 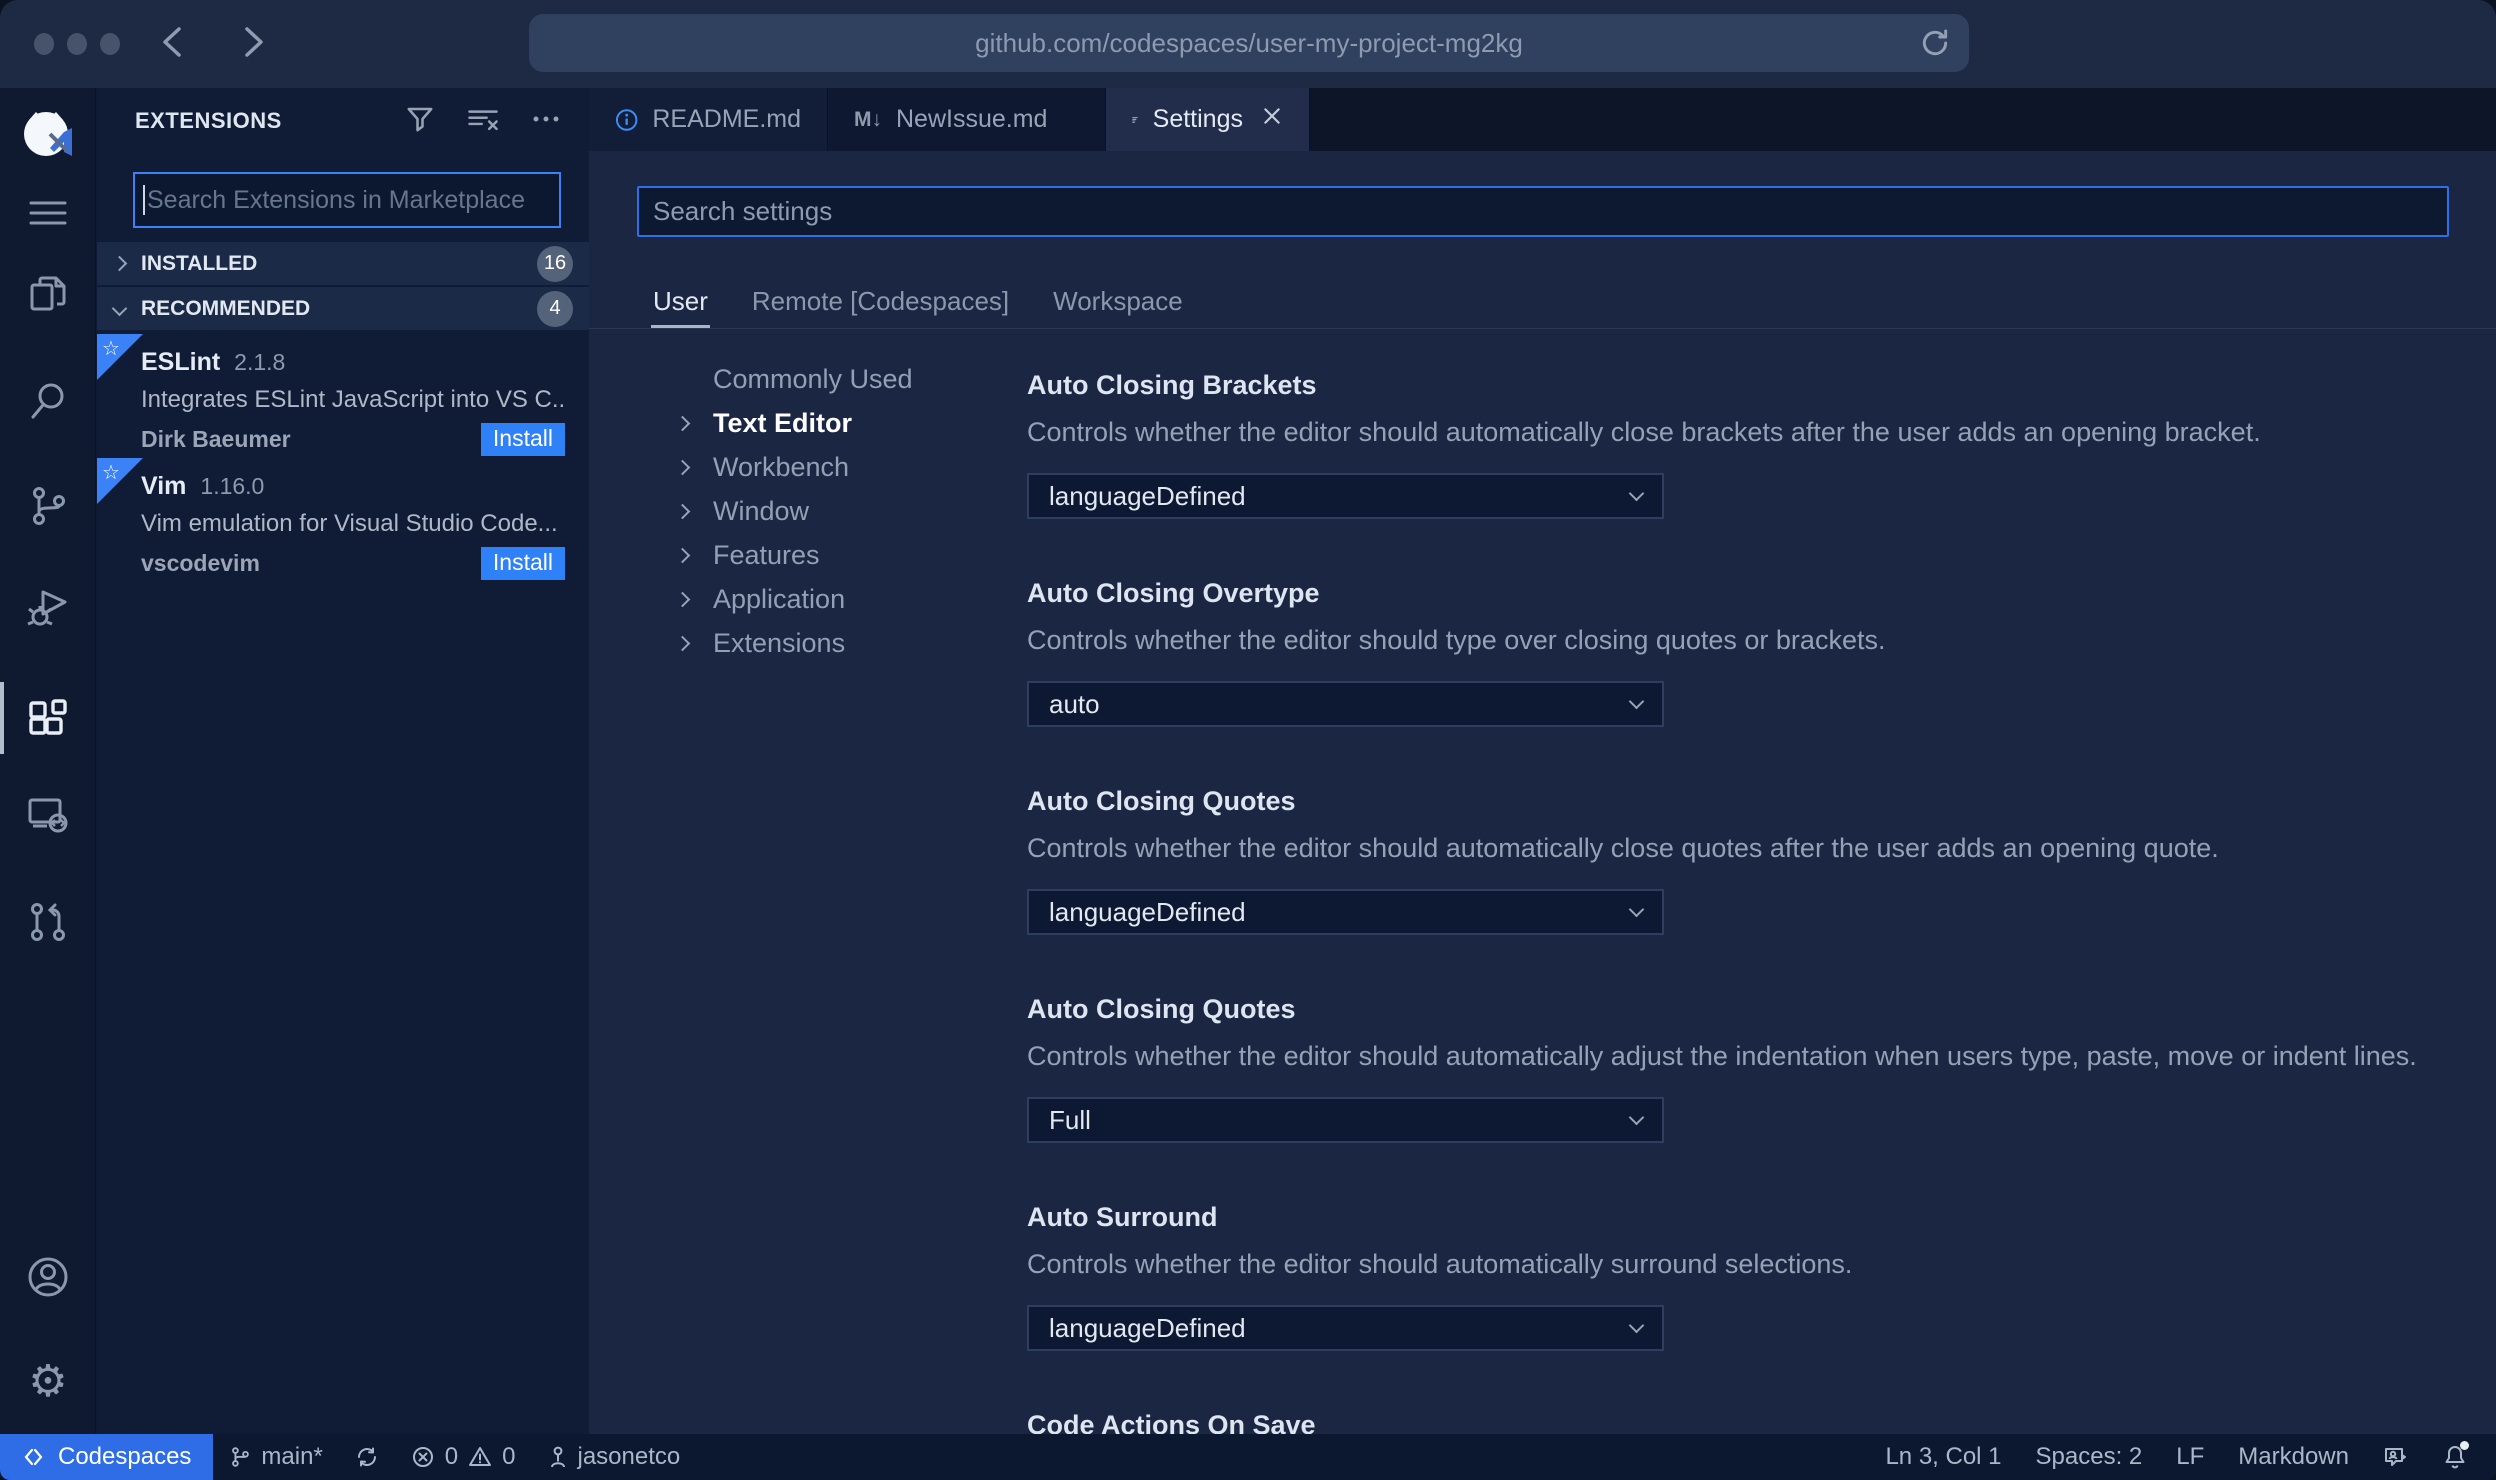 What do you see at coordinates (463, 1457) in the screenshot?
I see `problems-status: 0 0` at bounding box center [463, 1457].